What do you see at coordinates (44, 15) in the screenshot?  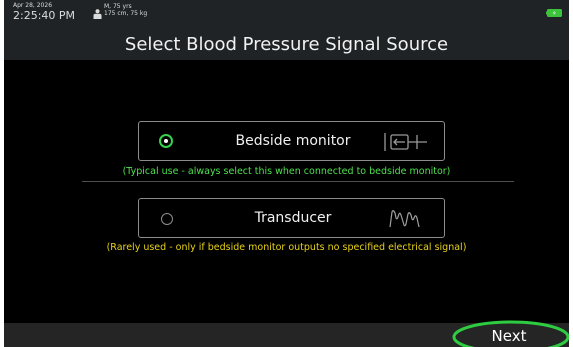 I see `time-label: 2:25:40 PM` at bounding box center [44, 15].